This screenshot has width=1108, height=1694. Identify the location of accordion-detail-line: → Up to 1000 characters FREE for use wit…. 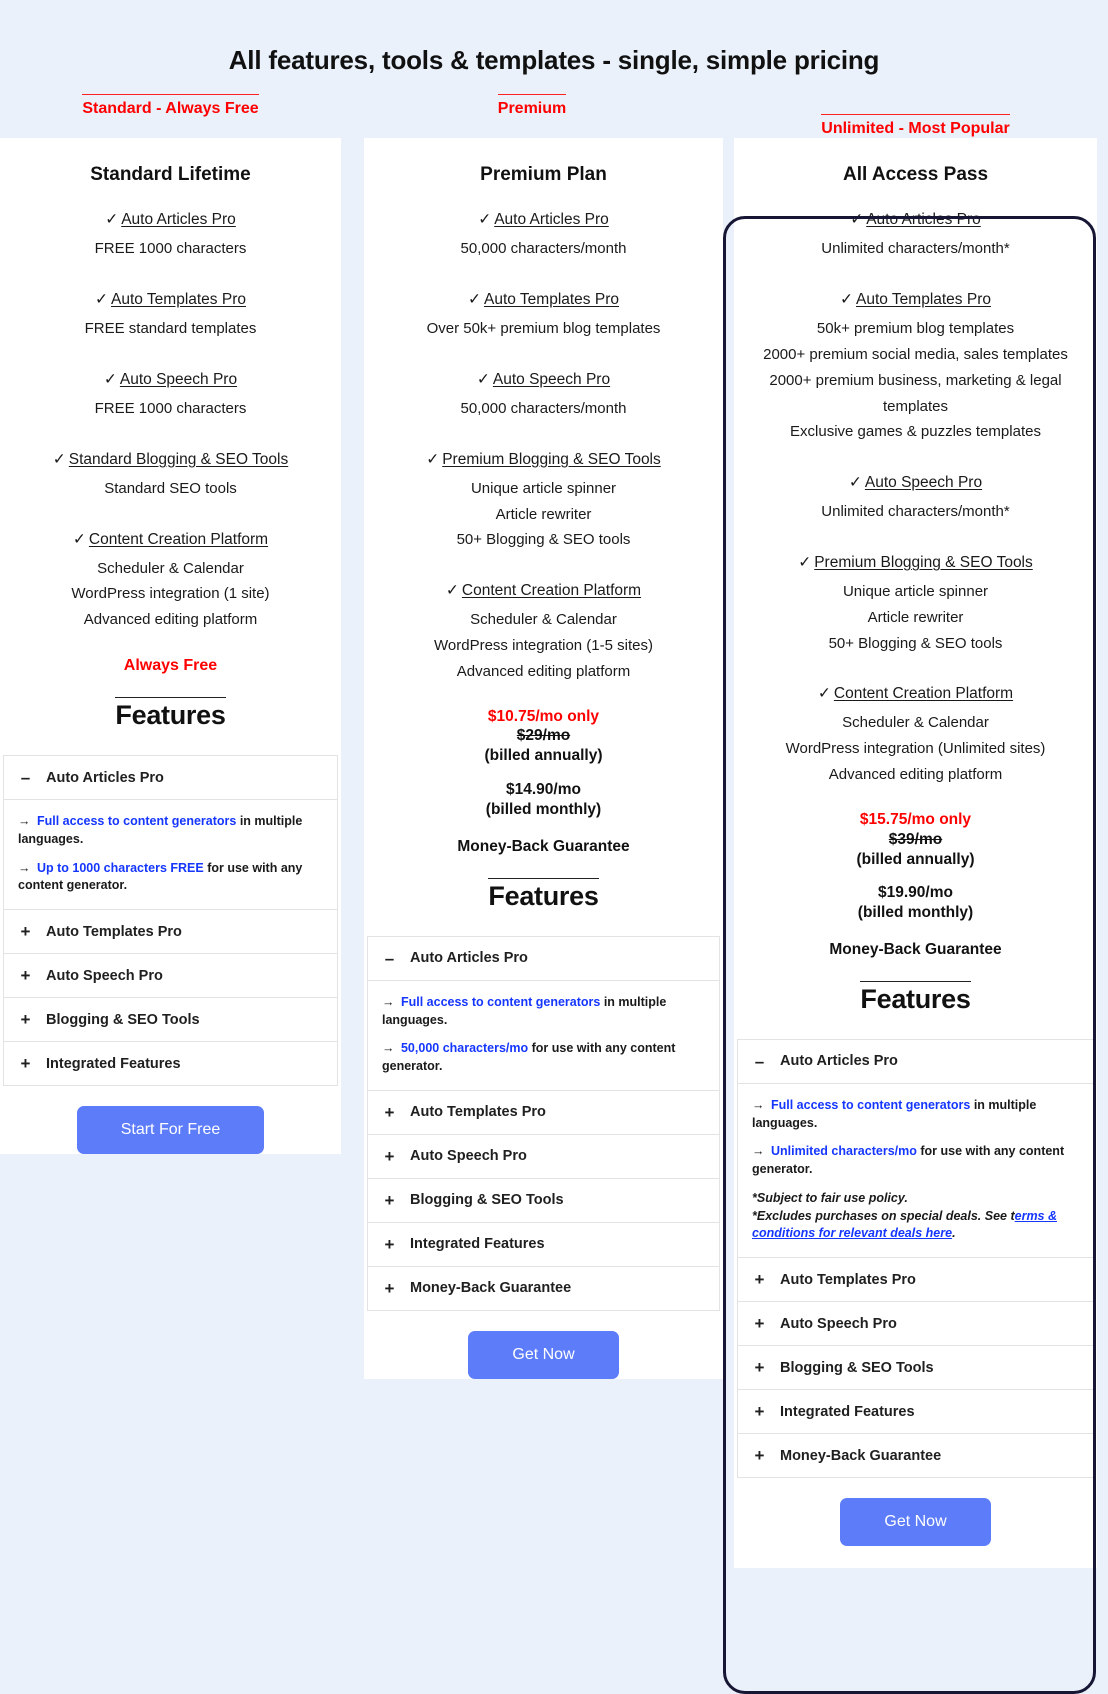
(170, 878).